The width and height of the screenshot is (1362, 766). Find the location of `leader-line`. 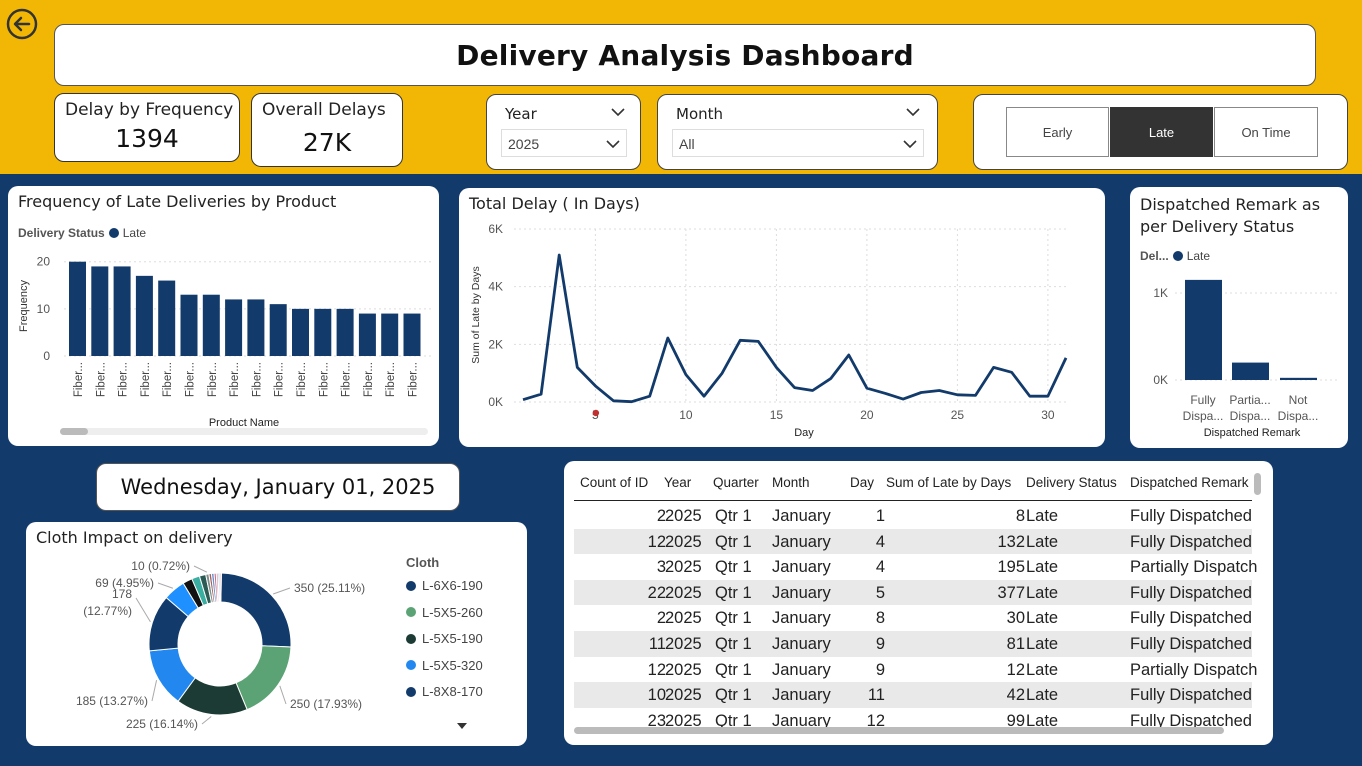

leader-line is located at coordinates (282, 591).